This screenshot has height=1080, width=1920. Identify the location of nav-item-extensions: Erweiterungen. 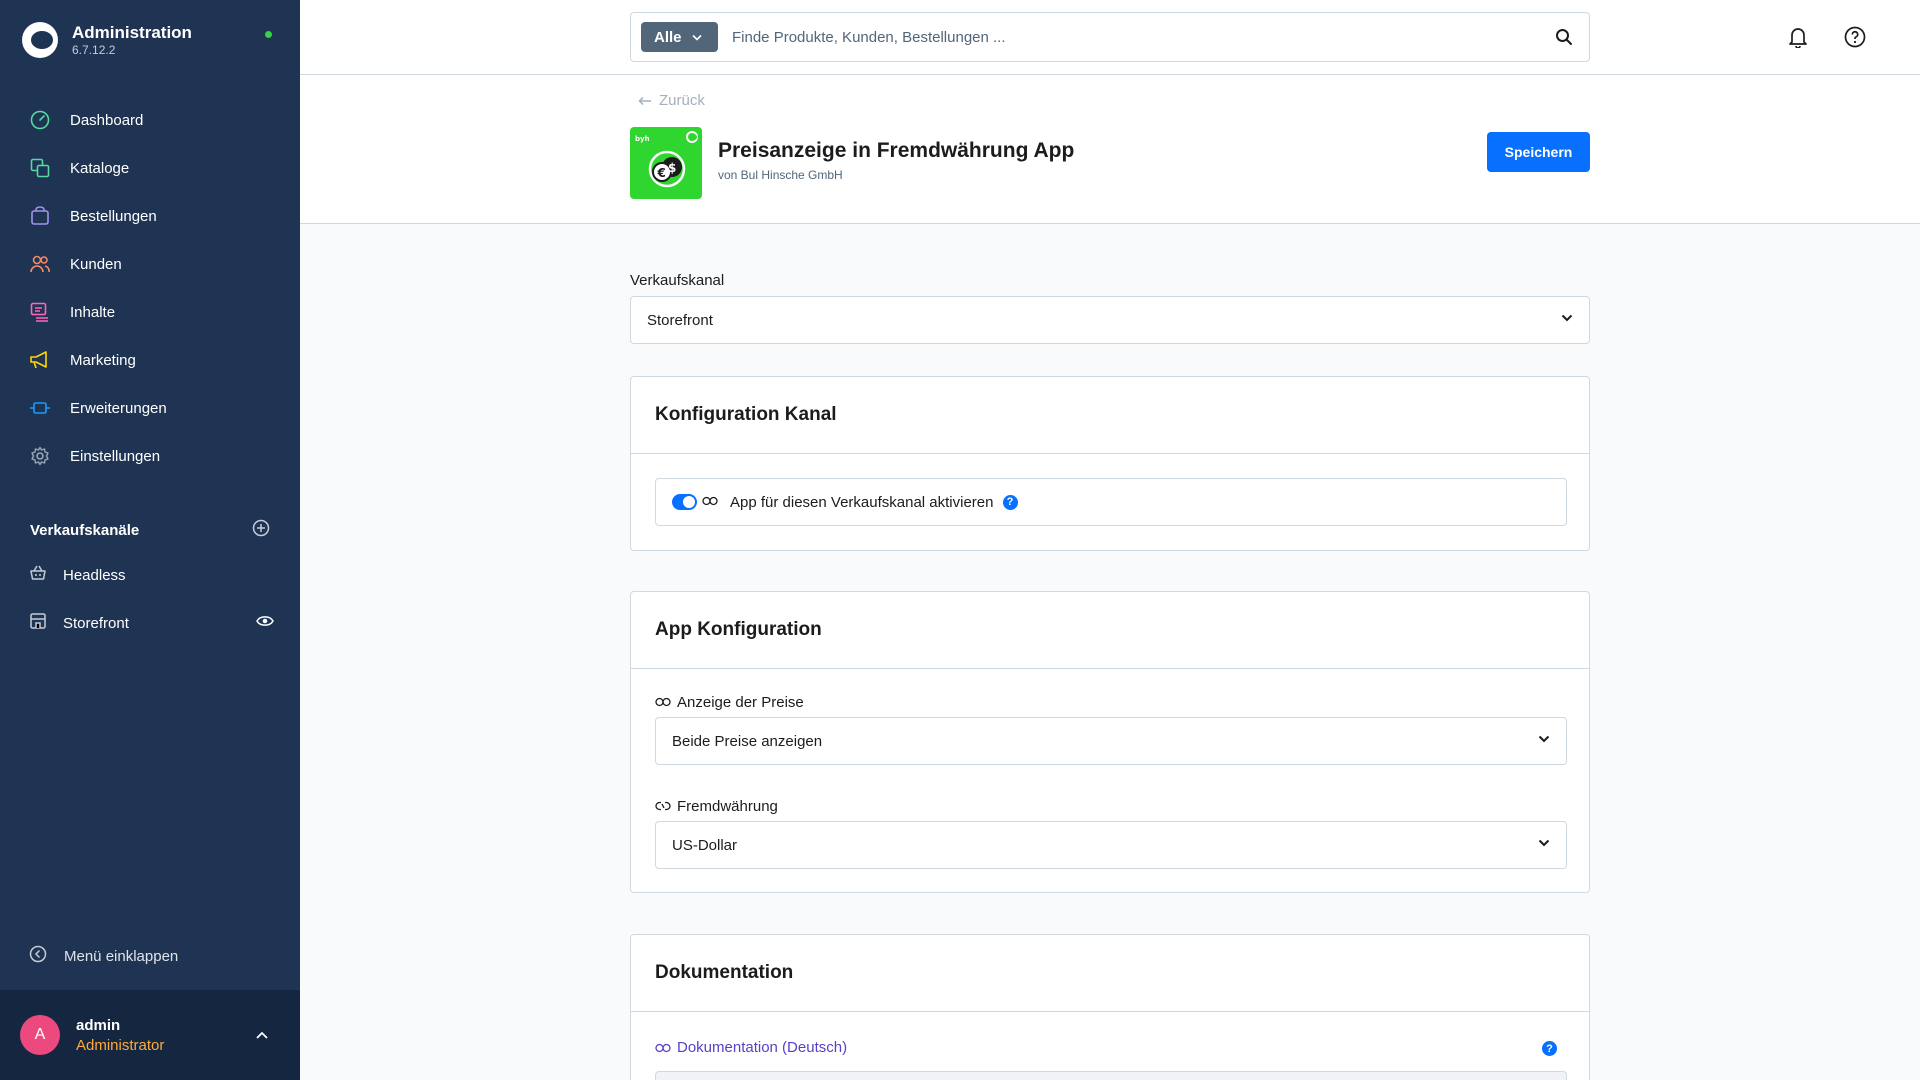
(150, 408).